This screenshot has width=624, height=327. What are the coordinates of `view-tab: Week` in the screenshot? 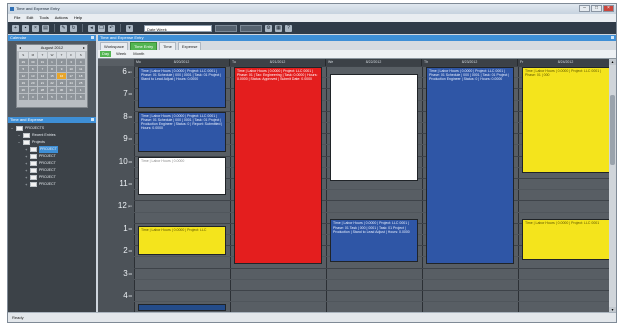 It's located at (121, 54).